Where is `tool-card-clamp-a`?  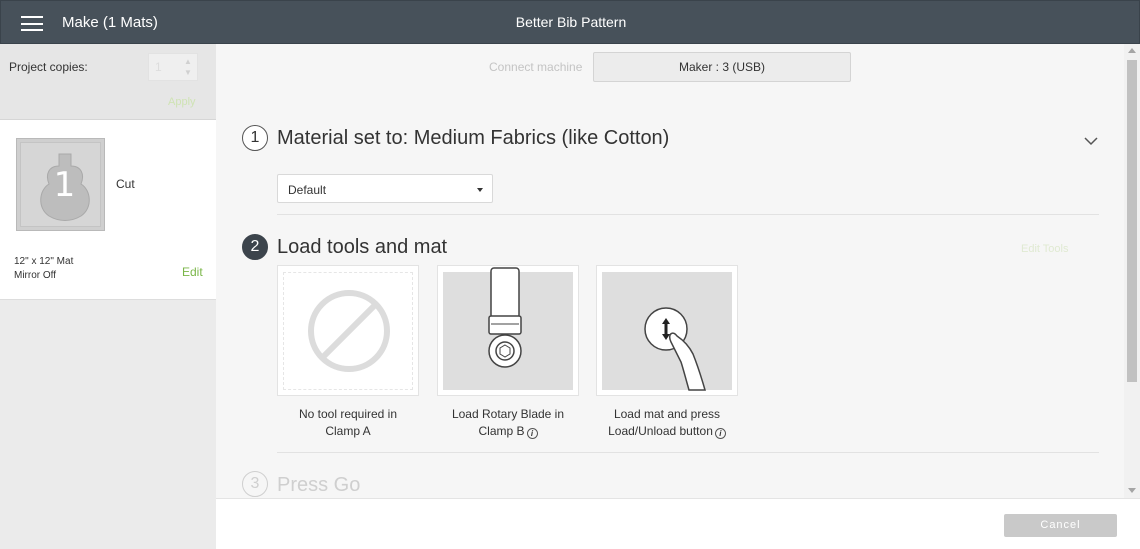 tool-card-clamp-a is located at coordinates (348, 330).